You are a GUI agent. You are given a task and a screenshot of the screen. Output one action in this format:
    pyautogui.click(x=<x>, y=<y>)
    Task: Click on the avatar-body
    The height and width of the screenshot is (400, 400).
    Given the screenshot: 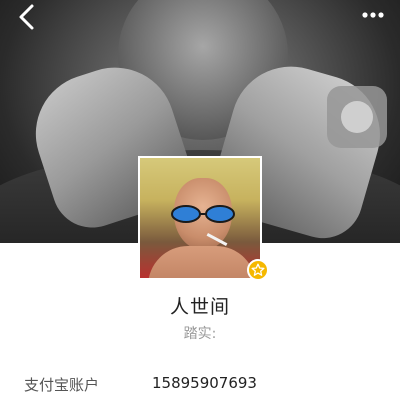 What is the action you would take?
    pyautogui.click(x=202, y=262)
    